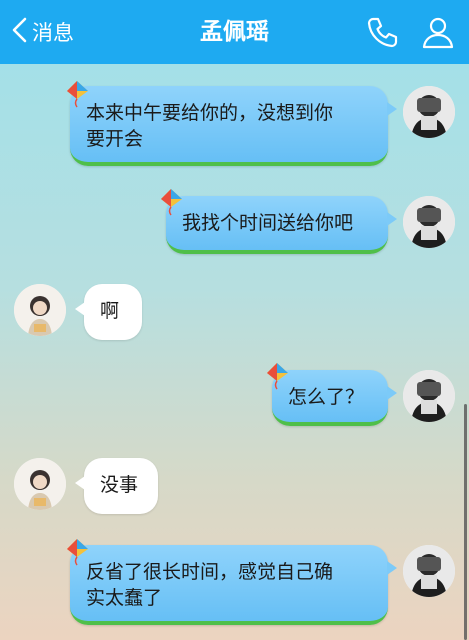 The image size is (469, 640). What do you see at coordinates (53, 33) in the screenshot?
I see `back-label: 消息` at bounding box center [53, 33].